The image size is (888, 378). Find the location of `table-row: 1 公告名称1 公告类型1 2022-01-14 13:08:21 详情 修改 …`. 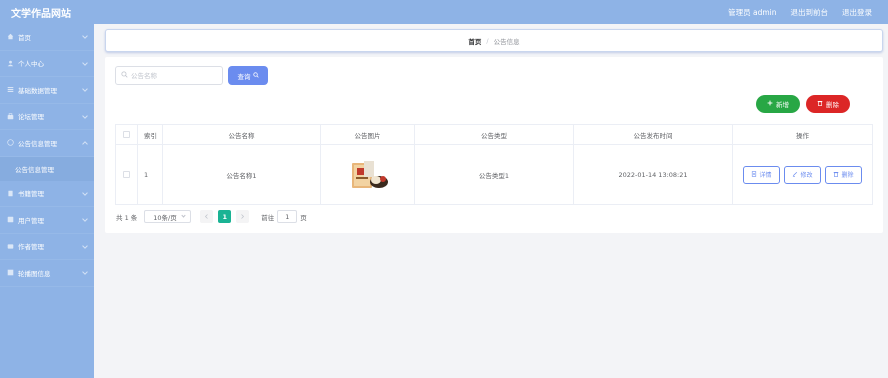

table-row: 1 公告名称1 公告类型1 2022-01-14 13:08:21 详情 修改 … is located at coordinates (494, 174).